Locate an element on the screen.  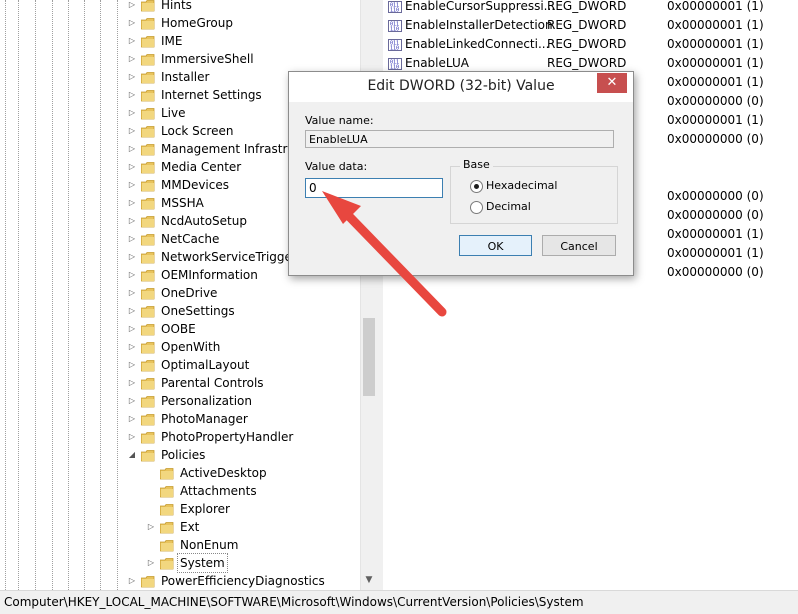
tree-item: ActiveDesktop is located at coordinates (180, 473).